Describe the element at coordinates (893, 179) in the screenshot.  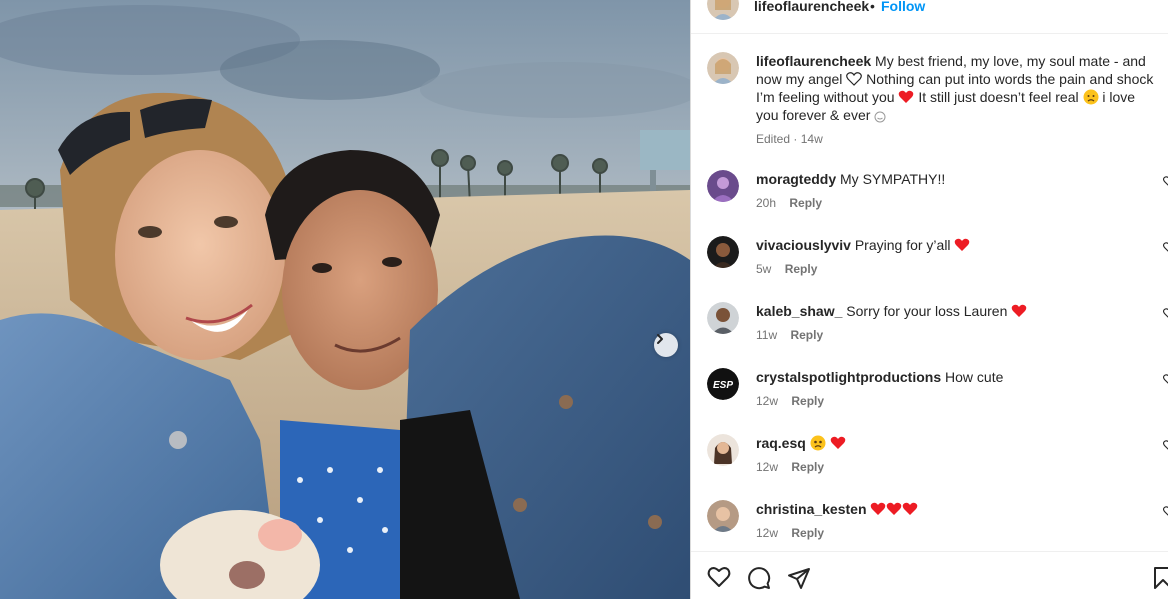
I see `comment-text: My SYMPATHY!!` at that location.